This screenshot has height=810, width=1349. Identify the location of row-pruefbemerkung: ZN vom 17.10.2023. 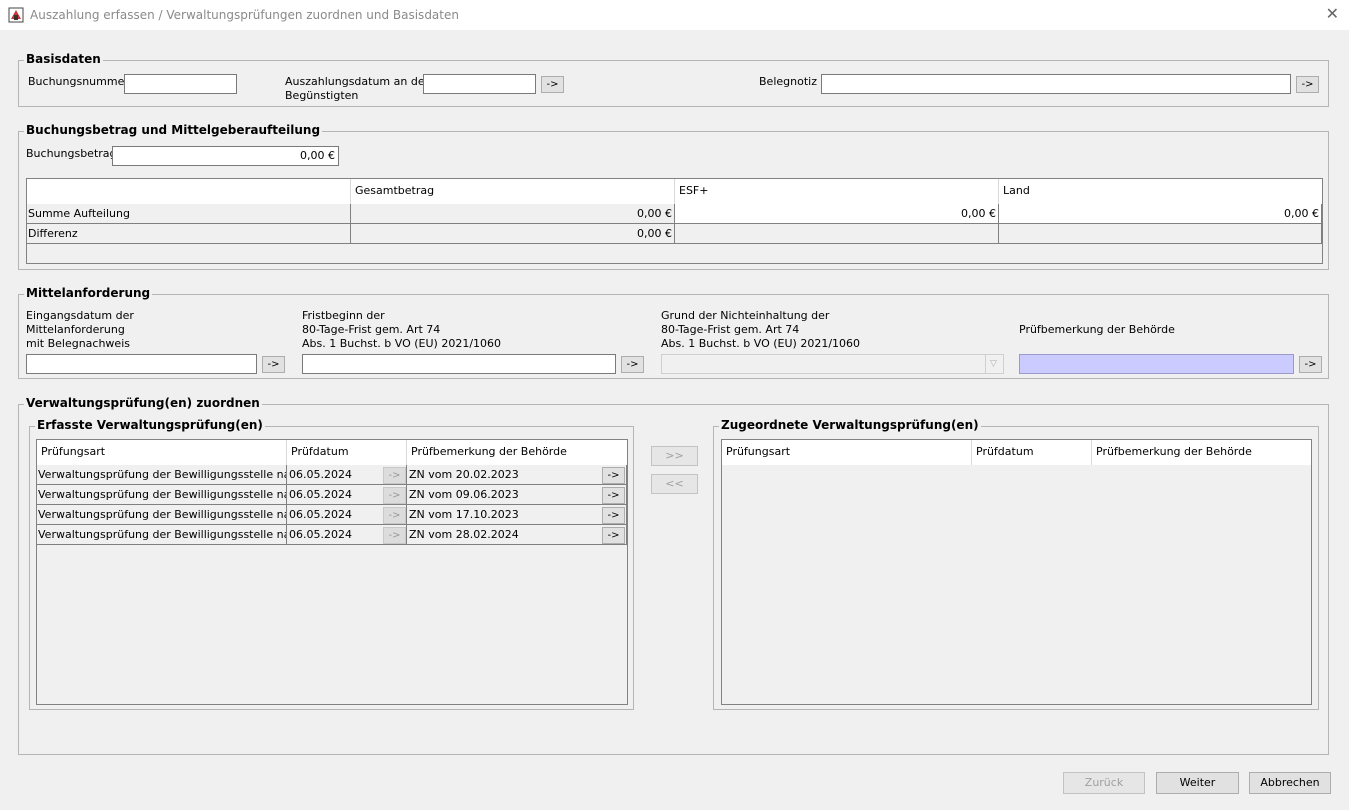
(517, 515).